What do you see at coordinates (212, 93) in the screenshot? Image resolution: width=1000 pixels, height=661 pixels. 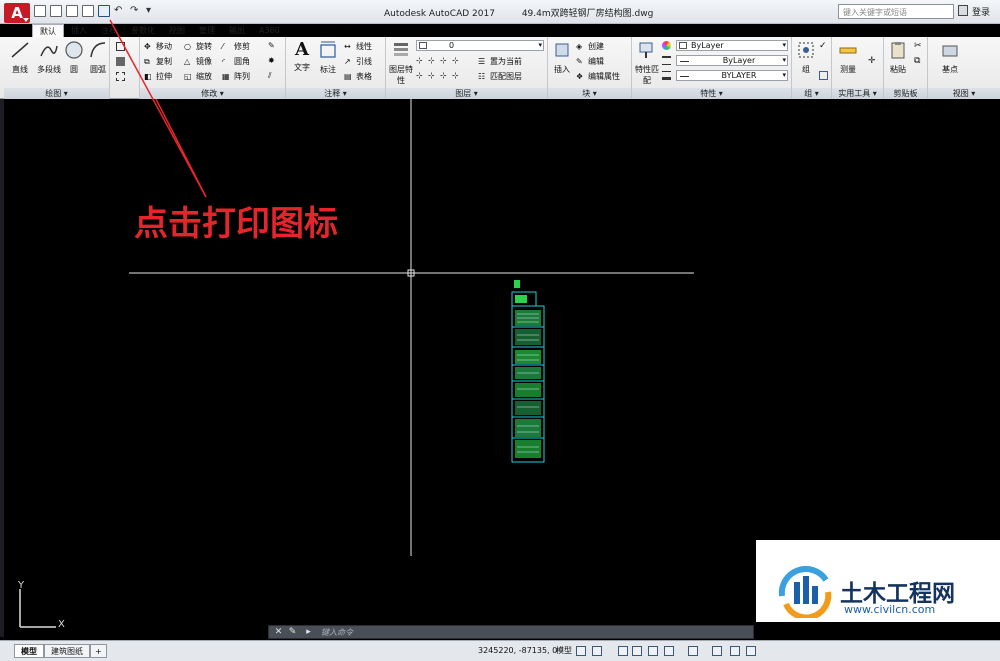 I see `panel-modify-footer: 修改 ▾` at bounding box center [212, 93].